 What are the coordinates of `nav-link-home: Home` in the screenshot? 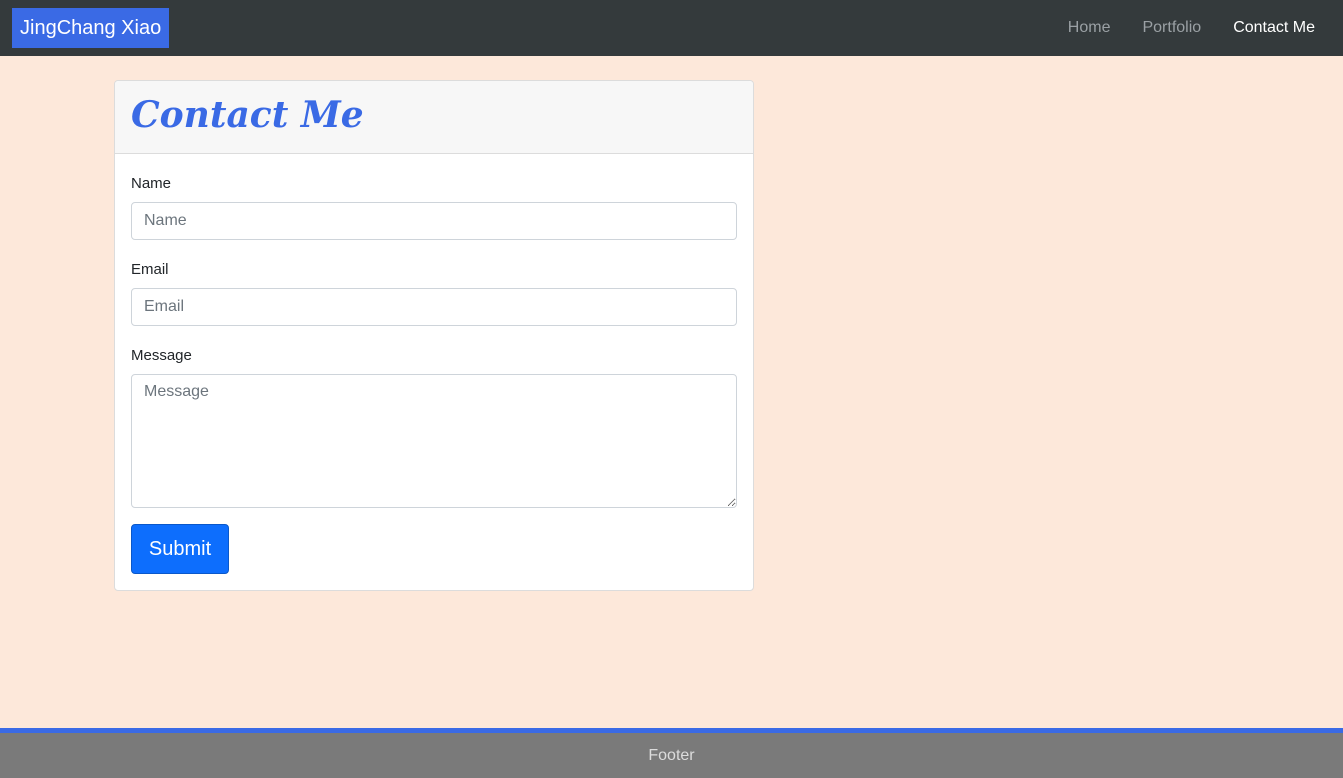 It's located at (1089, 28).